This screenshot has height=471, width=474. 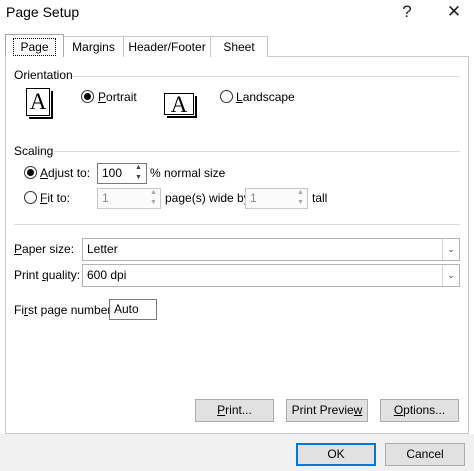 I want to click on pages-wide-label: page(s) wide by, so click(x=207, y=198).